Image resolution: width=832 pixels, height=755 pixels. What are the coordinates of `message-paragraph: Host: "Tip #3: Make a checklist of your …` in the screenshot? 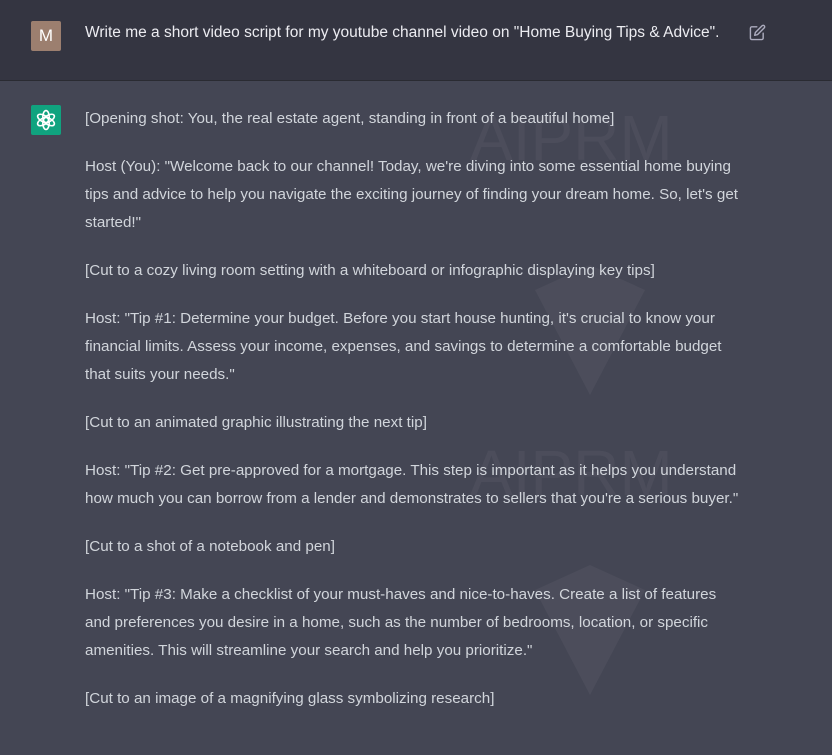 It's located at (401, 622).